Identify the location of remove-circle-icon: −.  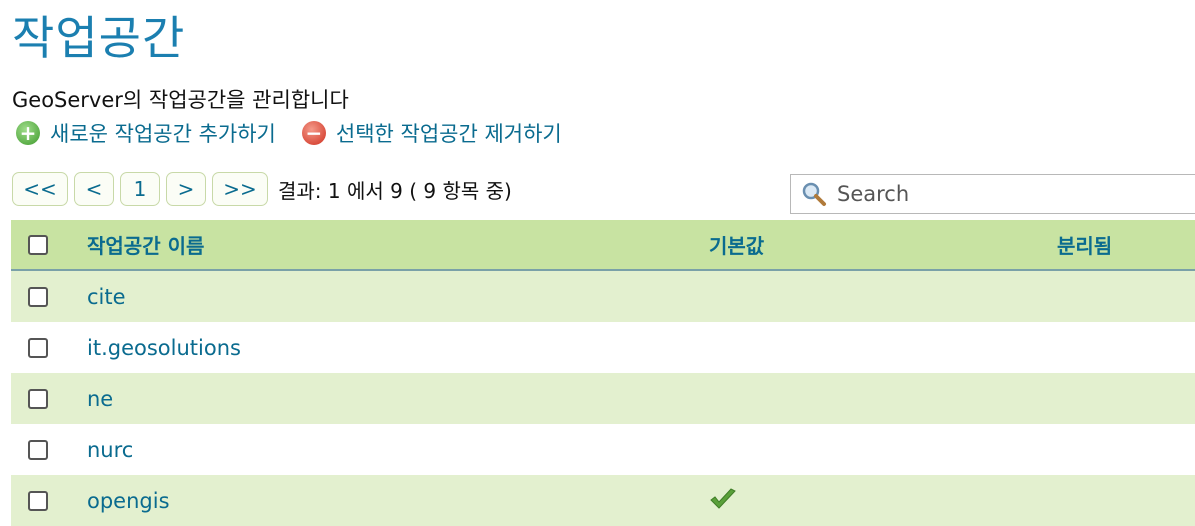
(313, 133).